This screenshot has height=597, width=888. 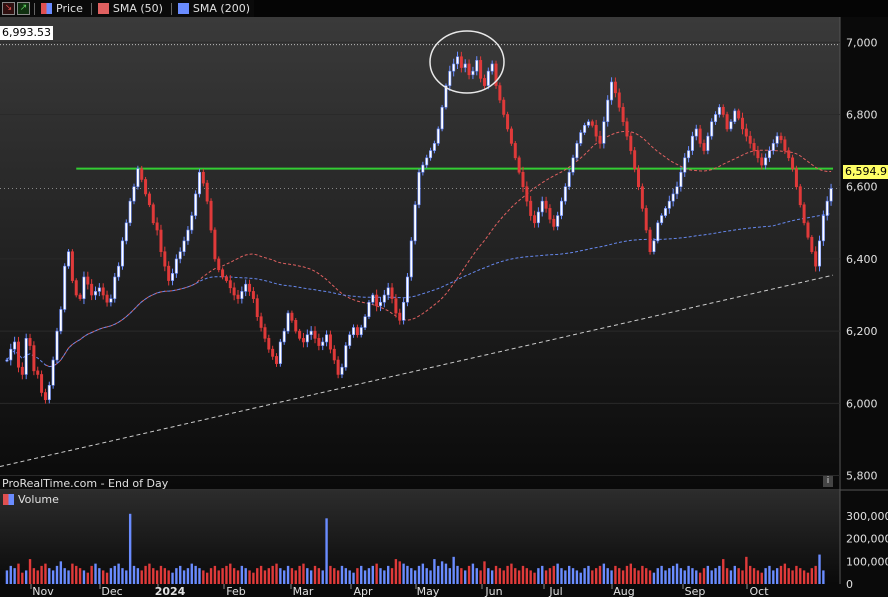 What do you see at coordinates (69, 8) in the screenshot?
I see `price-label: Price` at bounding box center [69, 8].